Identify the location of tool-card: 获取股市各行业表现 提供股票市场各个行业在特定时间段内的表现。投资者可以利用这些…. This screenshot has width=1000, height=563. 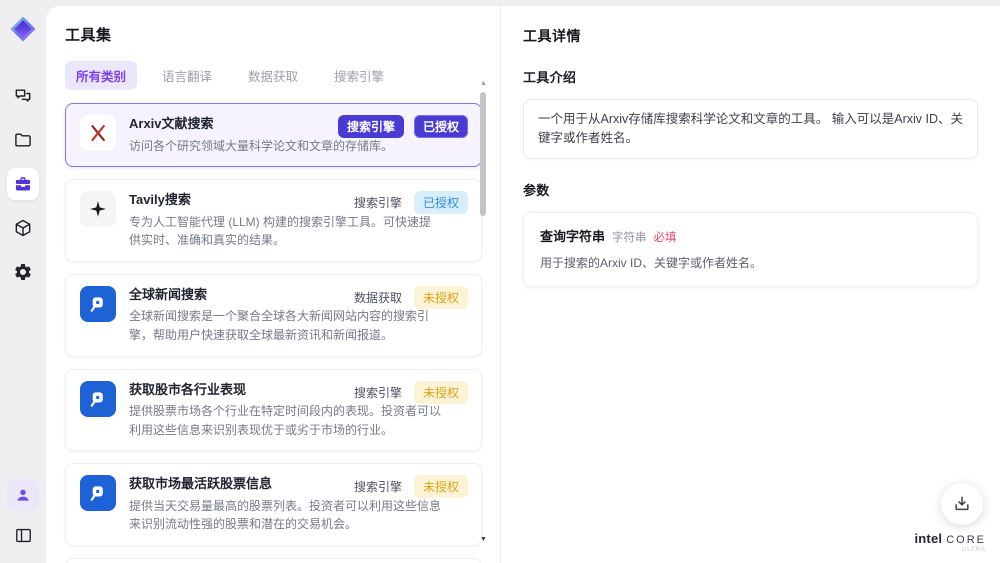
(273, 410).